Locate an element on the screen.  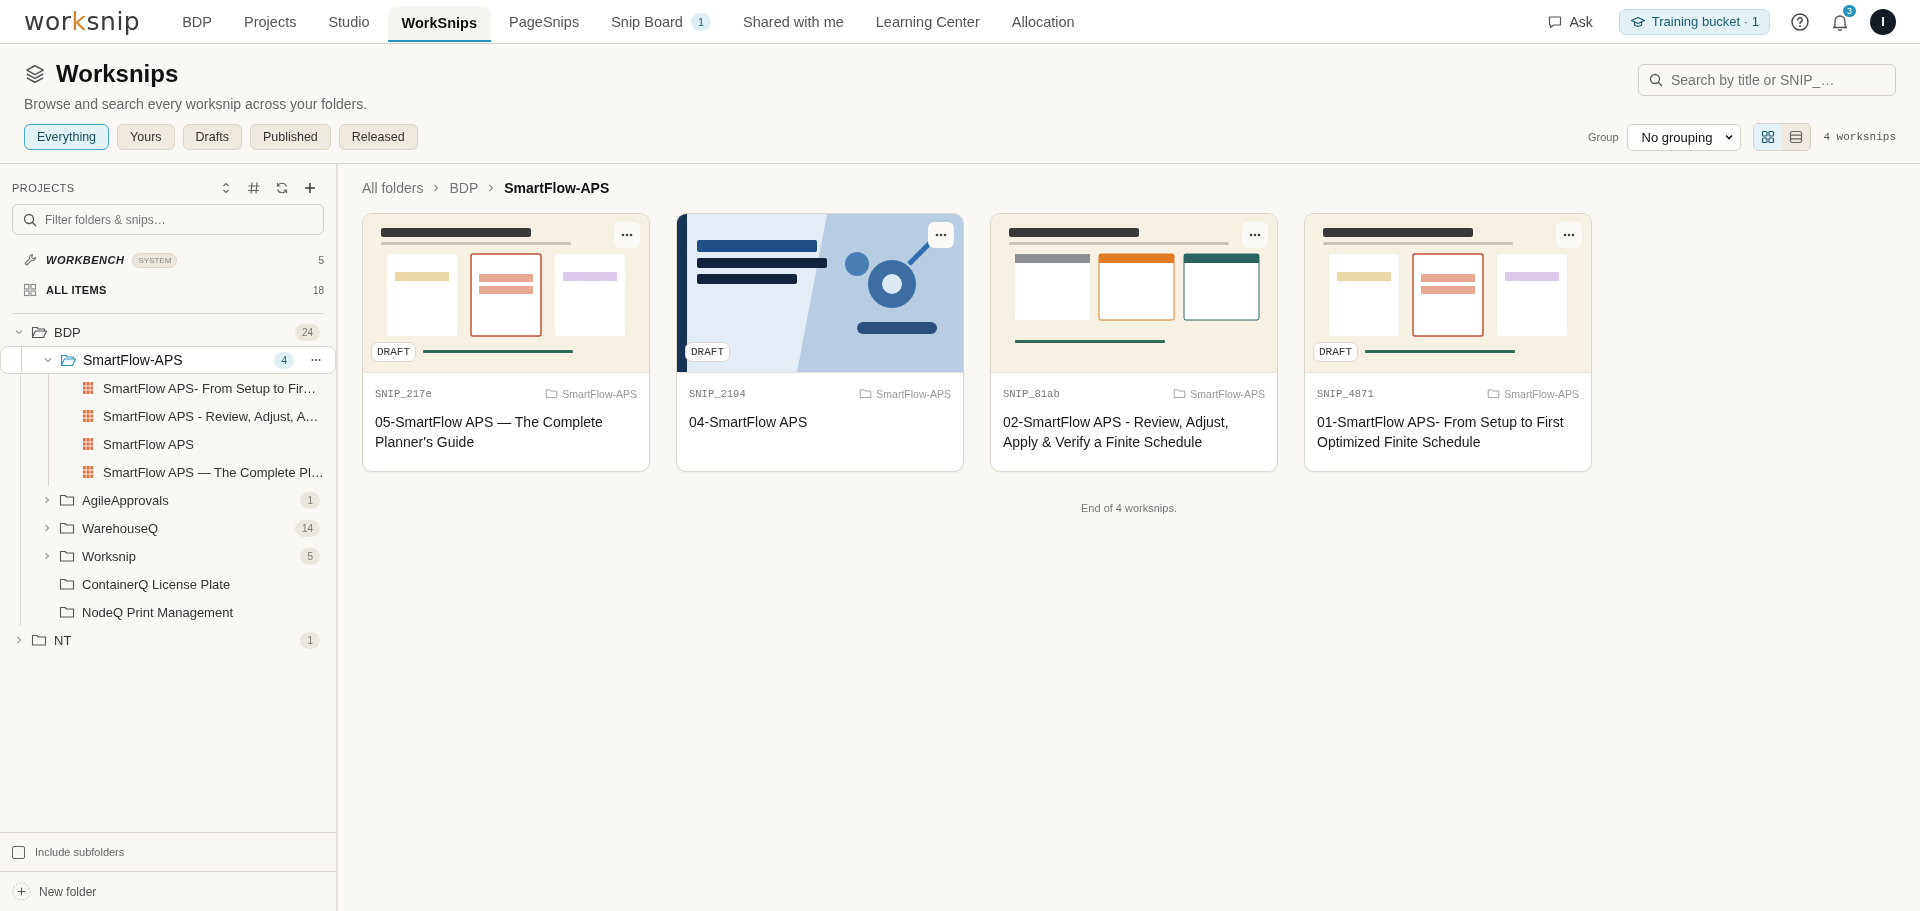
grid-icon is located at coordinates (30, 290).